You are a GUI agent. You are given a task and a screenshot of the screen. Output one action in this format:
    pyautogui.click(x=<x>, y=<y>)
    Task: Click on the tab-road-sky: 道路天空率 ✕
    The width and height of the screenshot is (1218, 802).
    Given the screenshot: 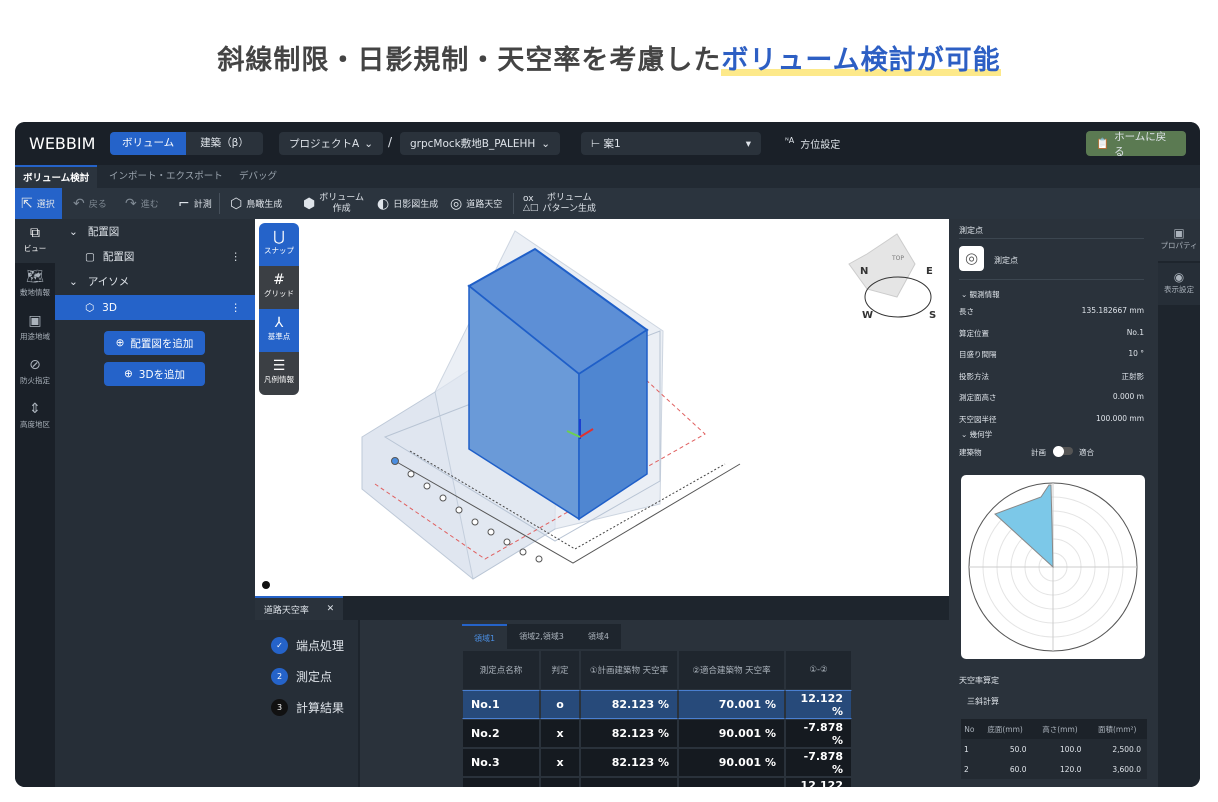 What is the action you would take?
    pyautogui.click(x=299, y=608)
    